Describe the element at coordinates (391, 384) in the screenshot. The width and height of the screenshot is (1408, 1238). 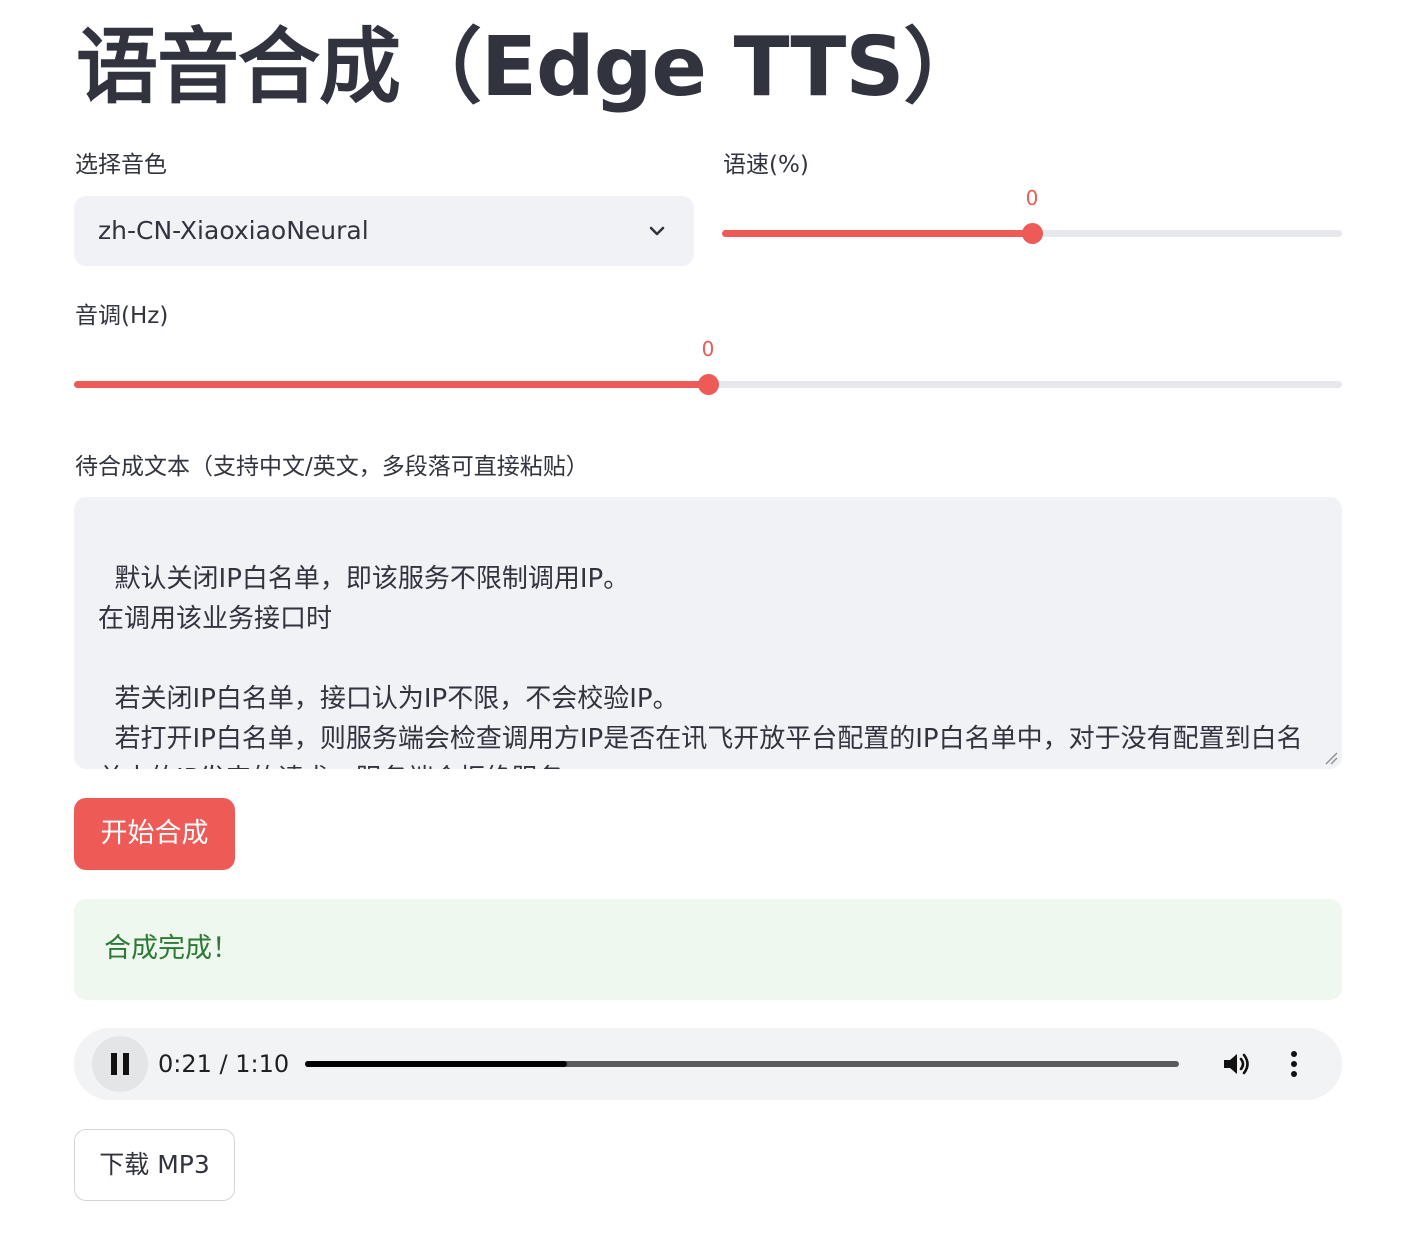
I see `pitch-slider-fill` at that location.